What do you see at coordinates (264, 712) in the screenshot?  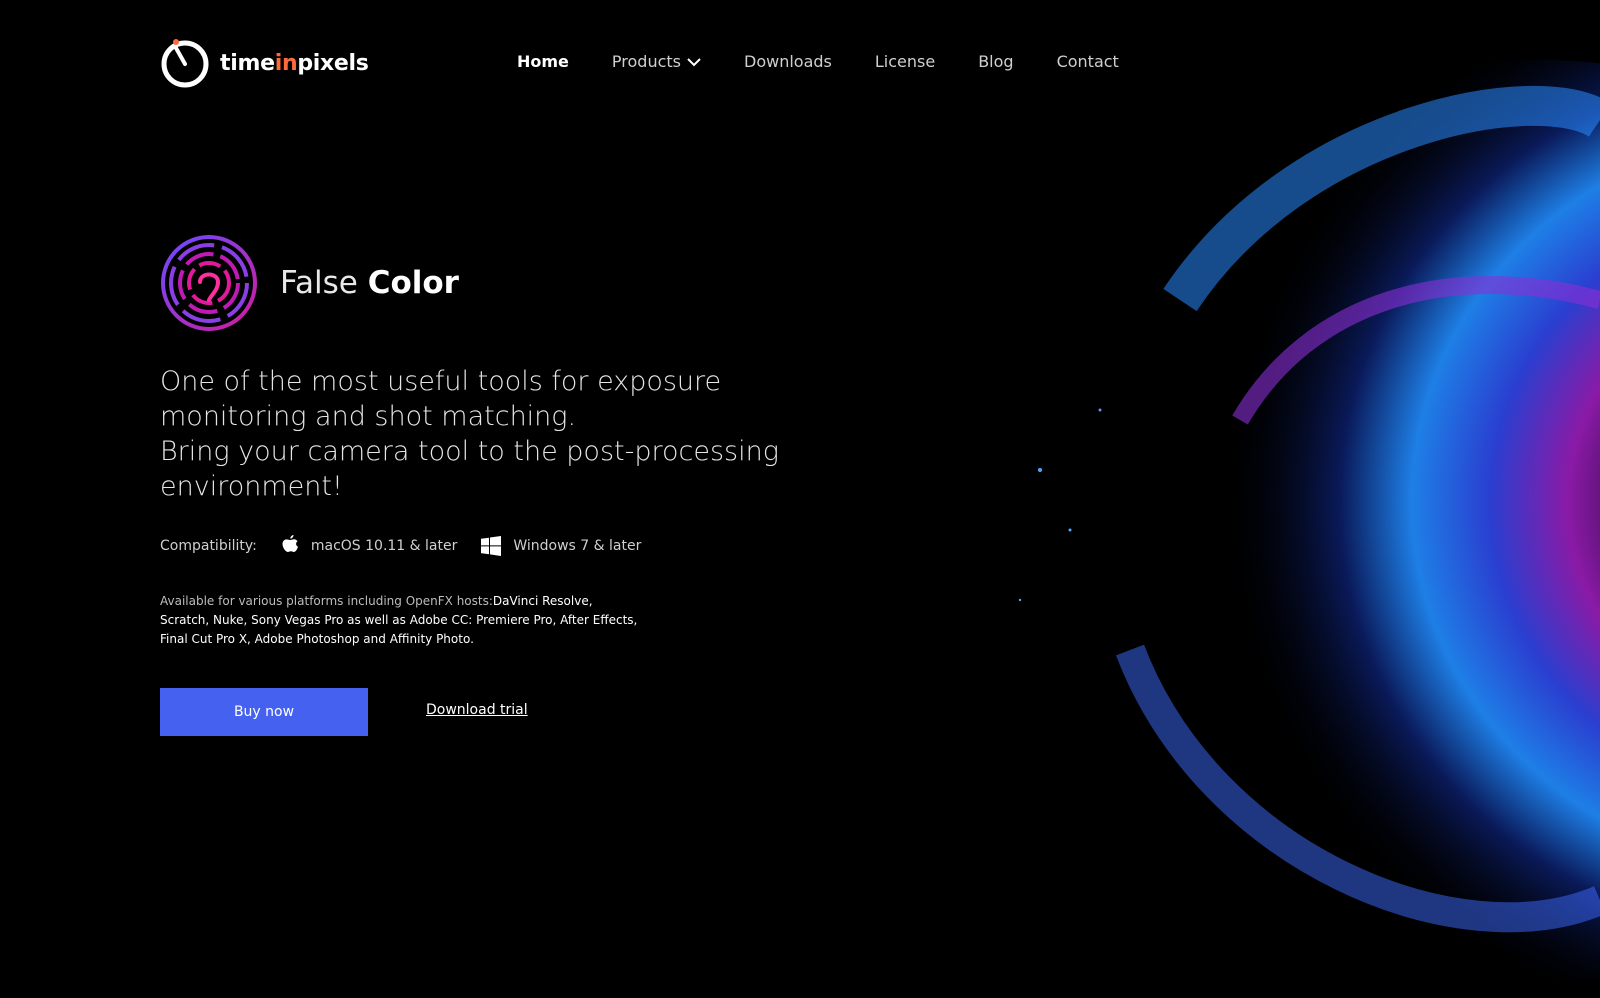 I see `buy-now-button: Buy now` at bounding box center [264, 712].